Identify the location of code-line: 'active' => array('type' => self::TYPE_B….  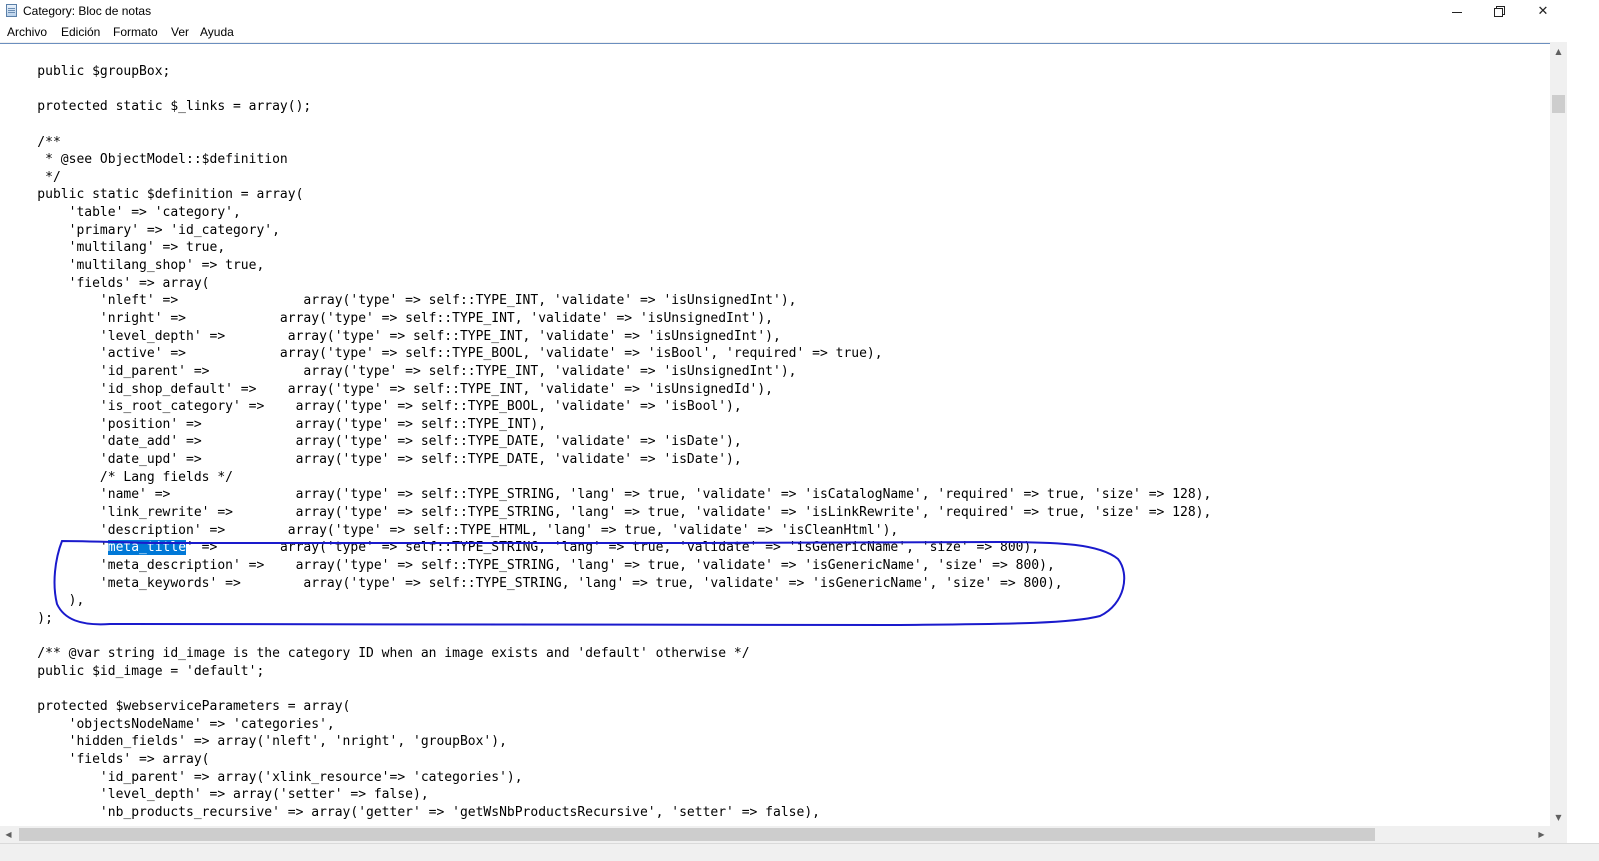
(444, 354).